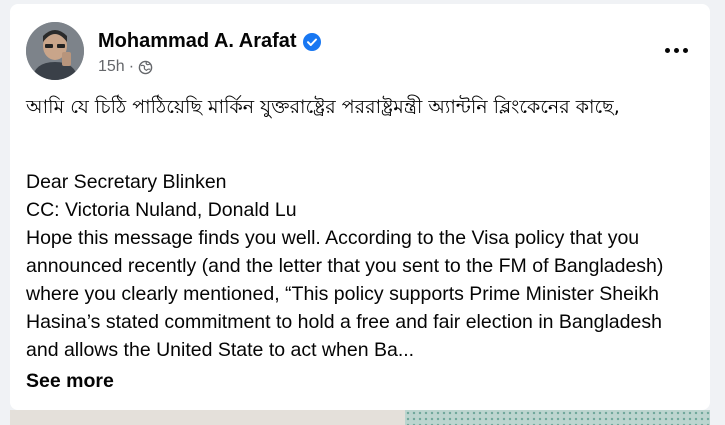 The height and width of the screenshot is (425, 725). I want to click on image-left-part, so click(207, 417).